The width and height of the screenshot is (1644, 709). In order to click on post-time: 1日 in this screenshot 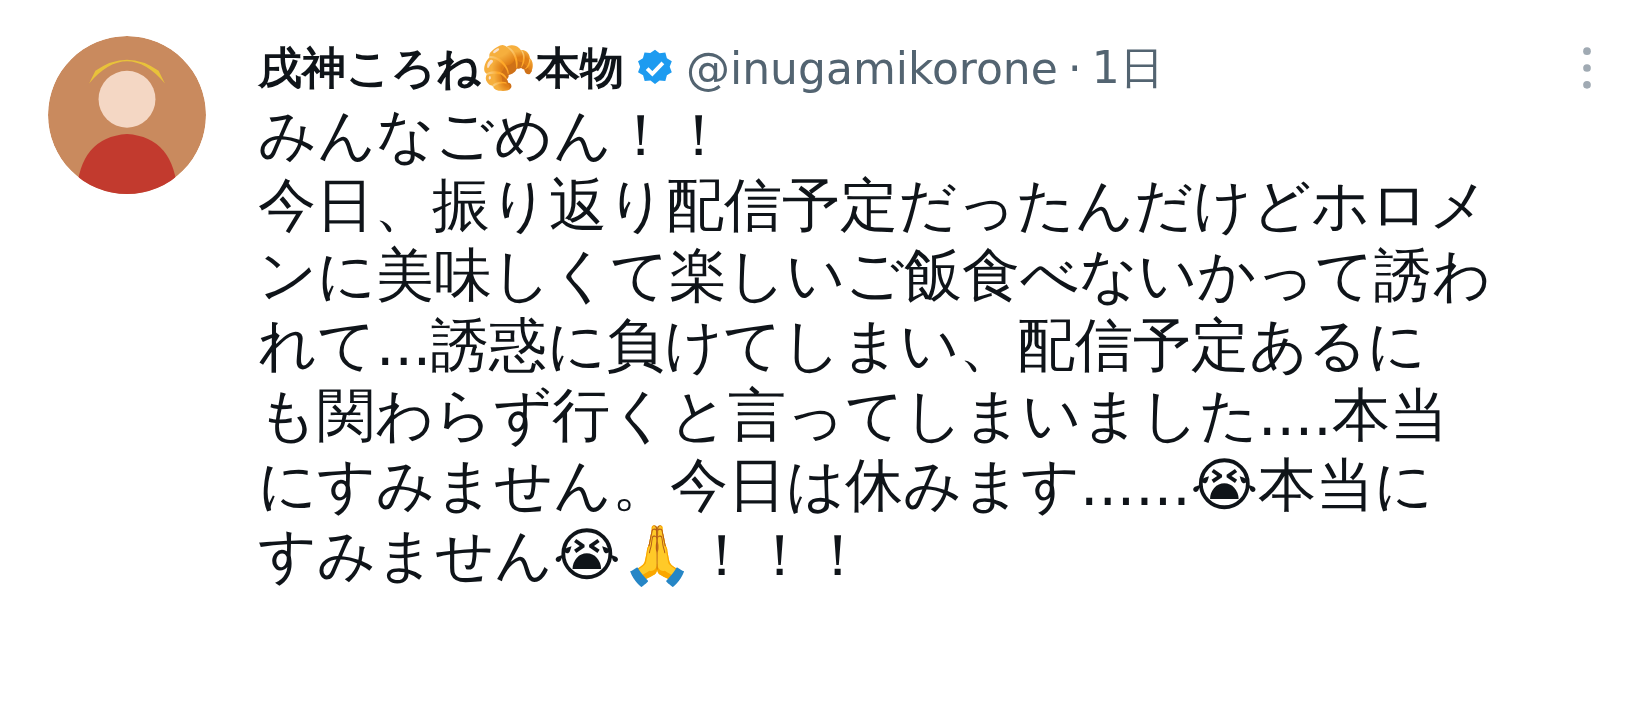, I will do `click(1127, 68)`.